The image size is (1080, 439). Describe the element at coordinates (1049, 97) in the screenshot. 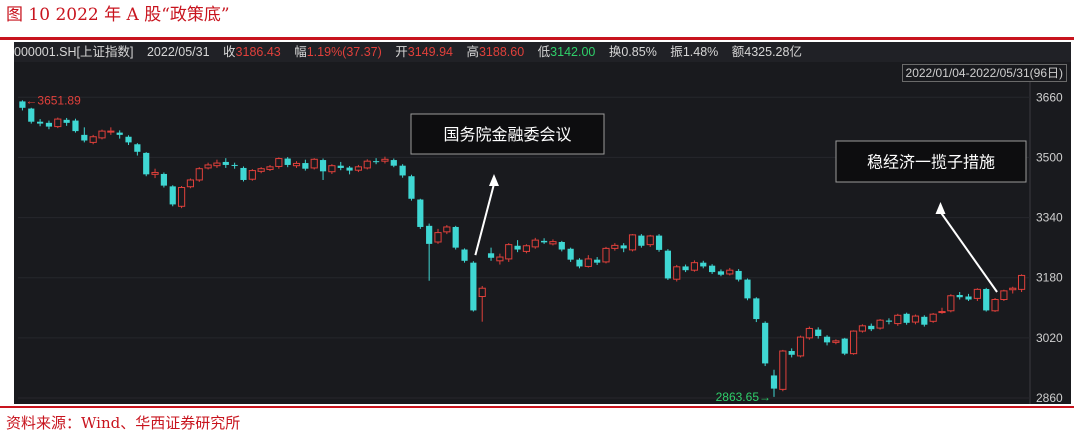

I see `y-tick-label: 3660` at that location.